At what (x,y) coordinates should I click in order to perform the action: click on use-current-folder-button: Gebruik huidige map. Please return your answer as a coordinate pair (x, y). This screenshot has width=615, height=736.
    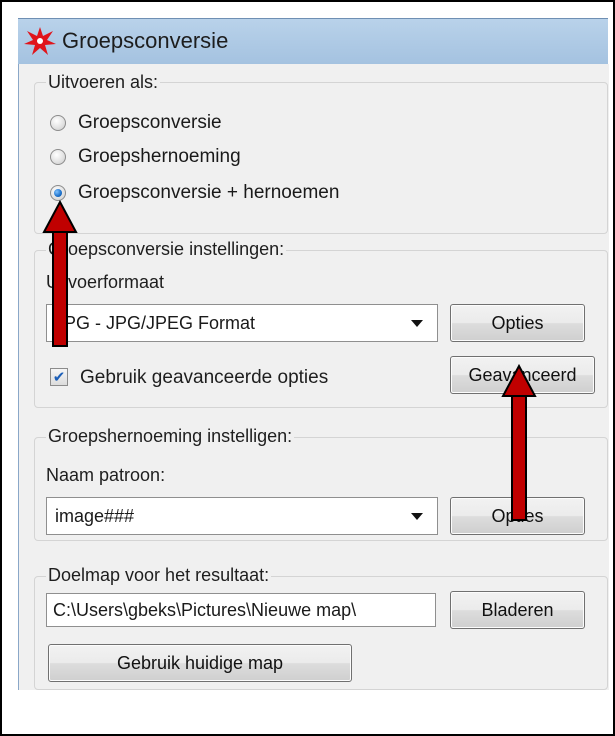
    Looking at the image, I should click on (200, 663).